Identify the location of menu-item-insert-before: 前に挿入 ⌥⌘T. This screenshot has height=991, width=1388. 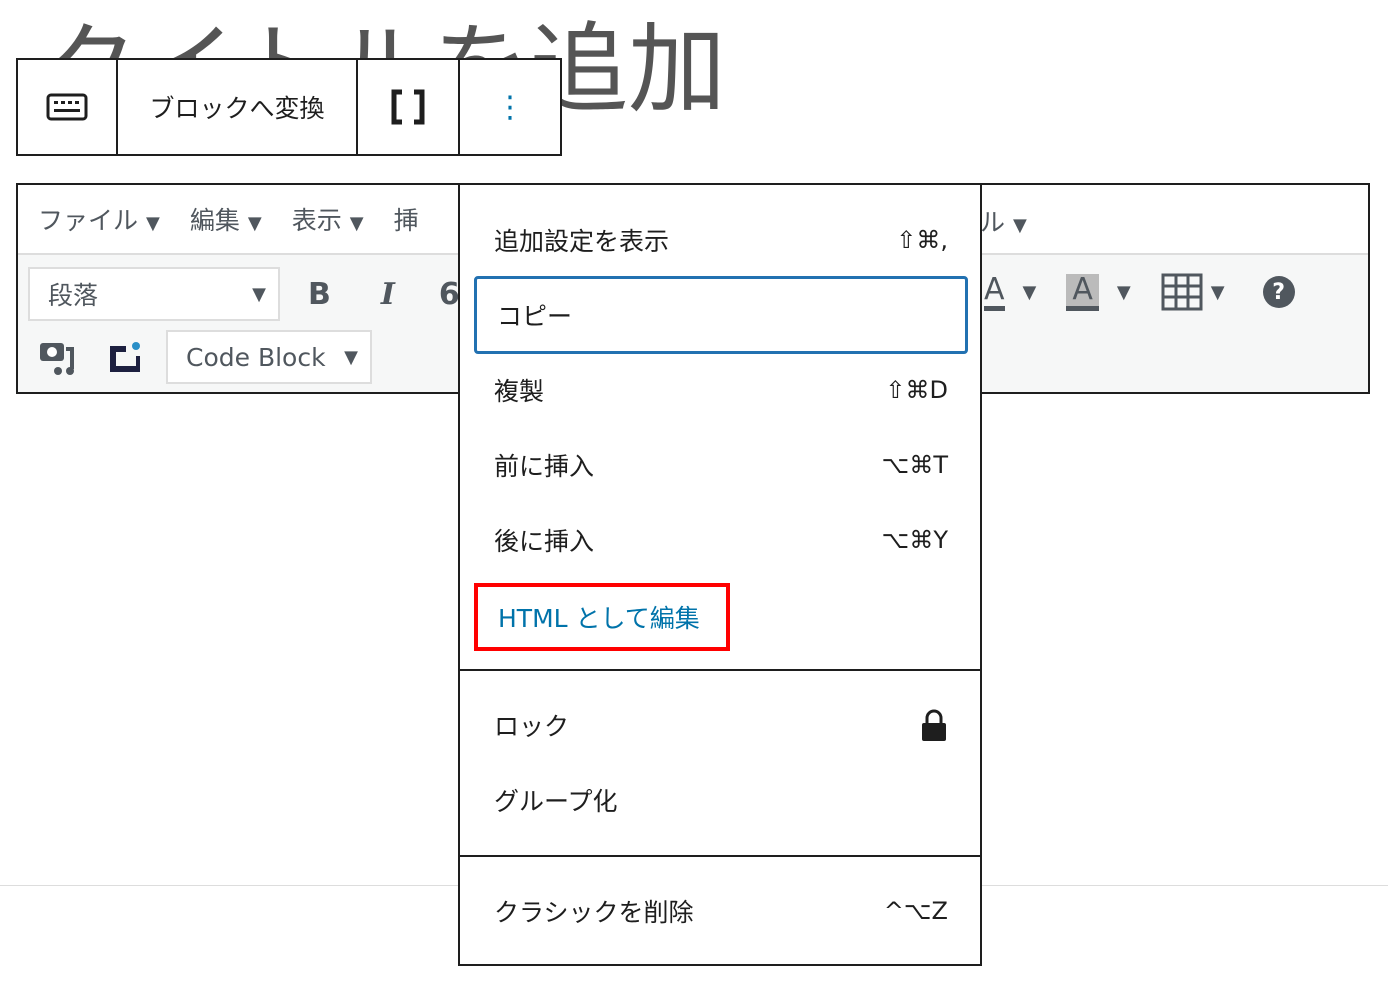
(721, 465).